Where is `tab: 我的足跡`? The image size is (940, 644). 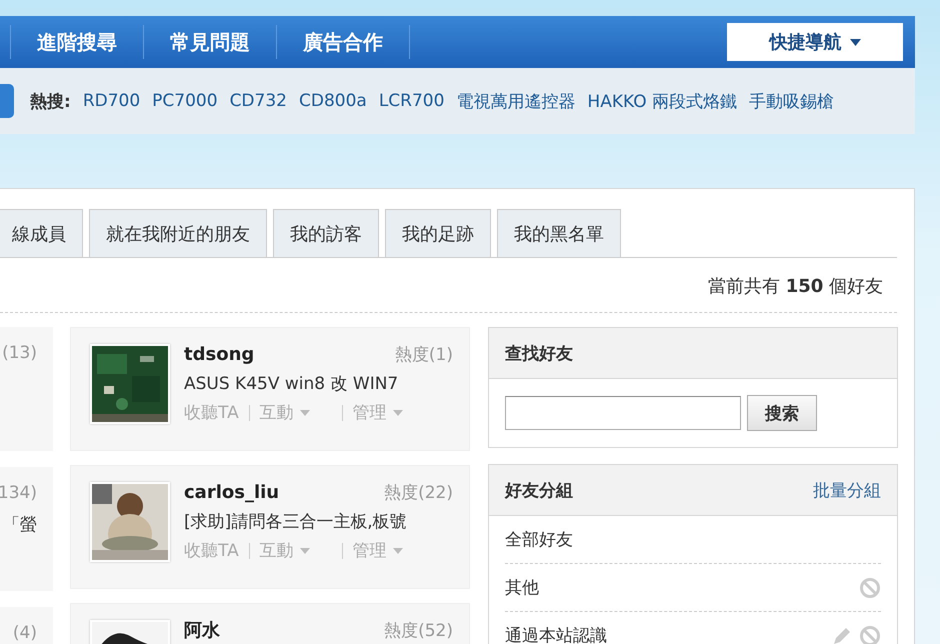 tab: 我的足跡 is located at coordinates (438, 233).